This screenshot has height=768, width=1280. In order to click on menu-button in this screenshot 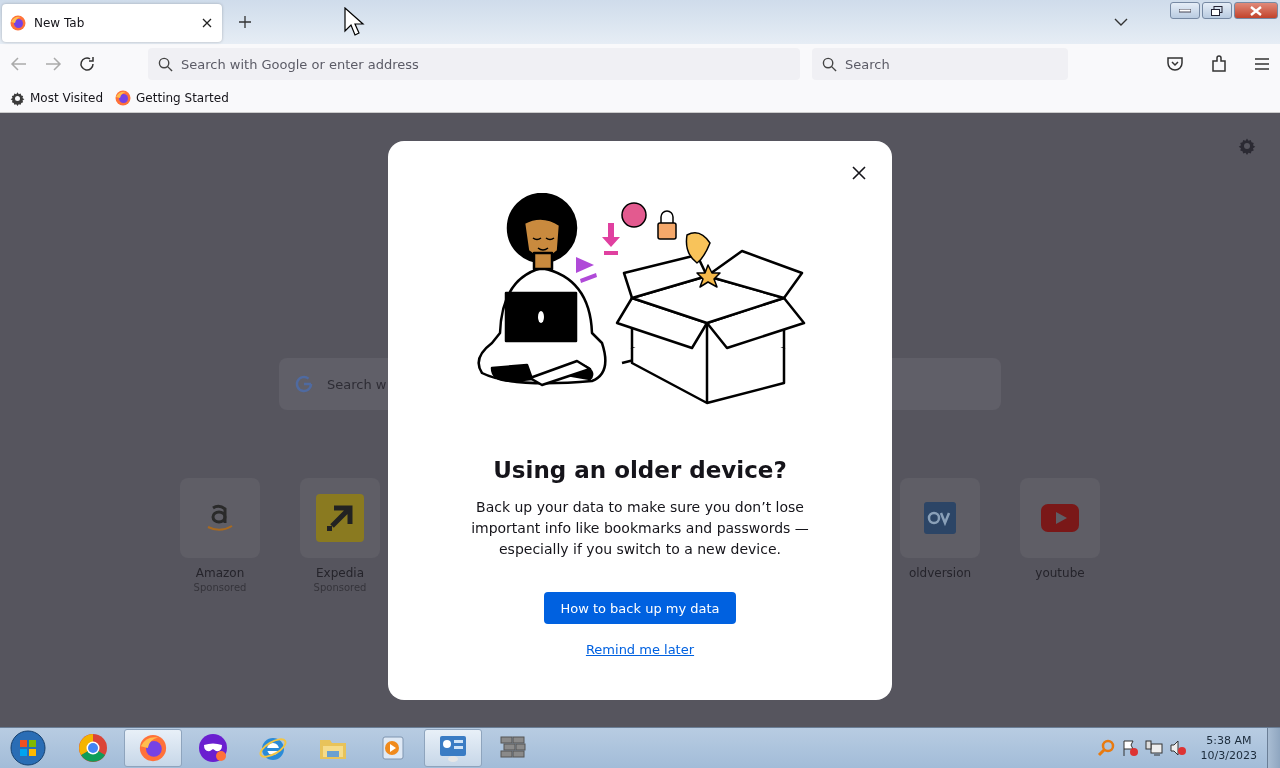, I will do `click(1262, 64)`.